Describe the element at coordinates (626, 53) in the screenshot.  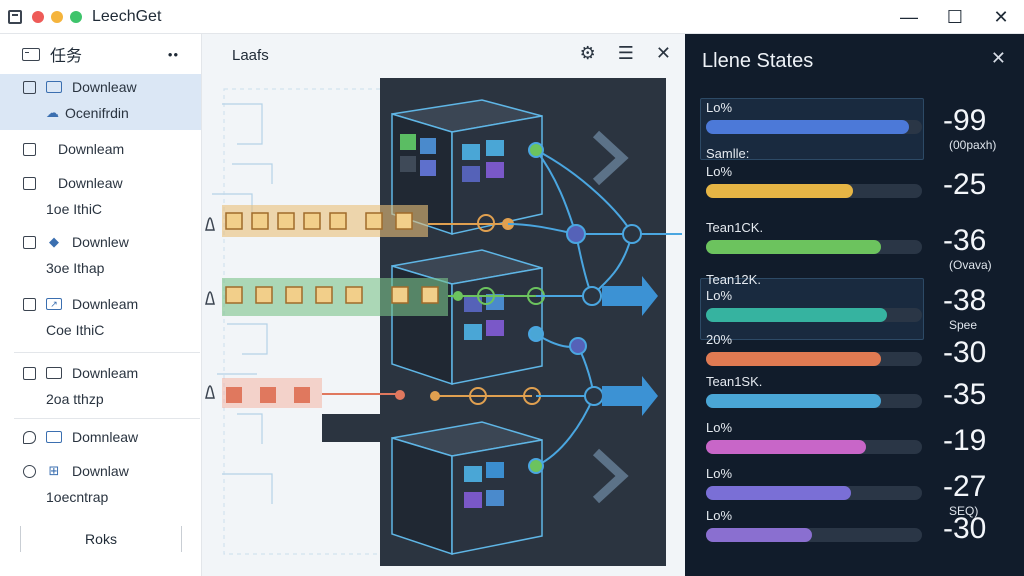
I see `notes-icon: ☰` at that location.